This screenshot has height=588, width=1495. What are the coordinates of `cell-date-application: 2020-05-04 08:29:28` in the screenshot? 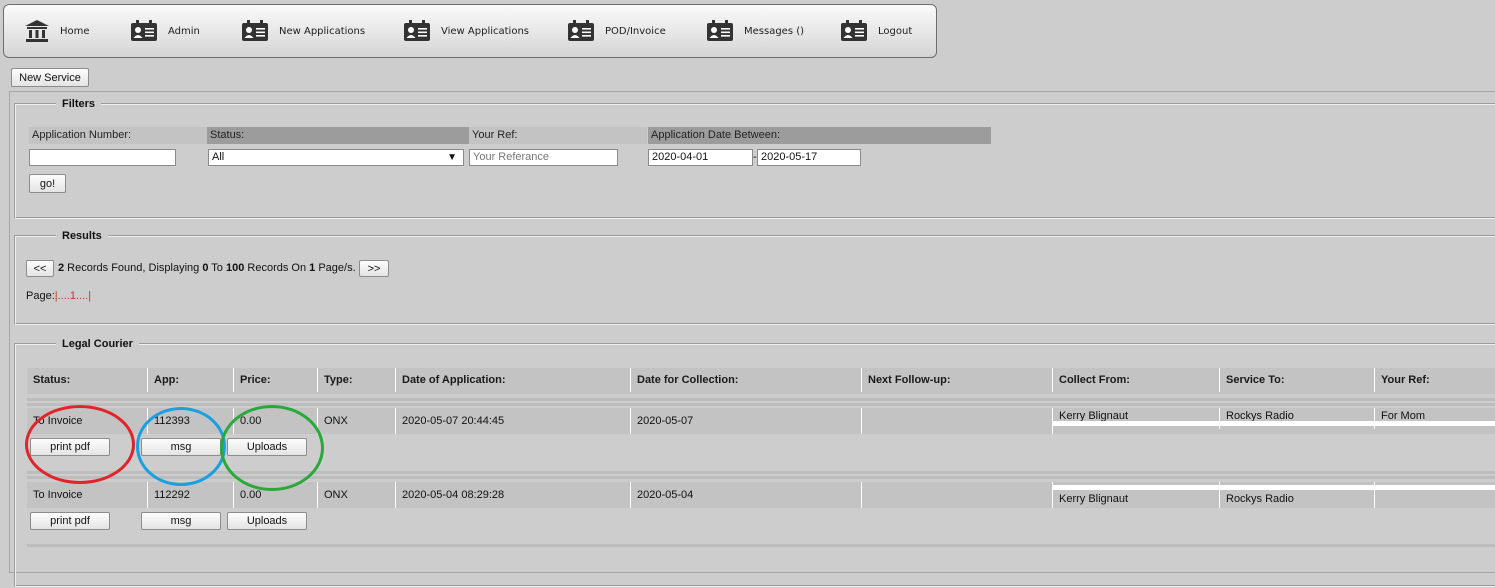 It's located at (513, 495).